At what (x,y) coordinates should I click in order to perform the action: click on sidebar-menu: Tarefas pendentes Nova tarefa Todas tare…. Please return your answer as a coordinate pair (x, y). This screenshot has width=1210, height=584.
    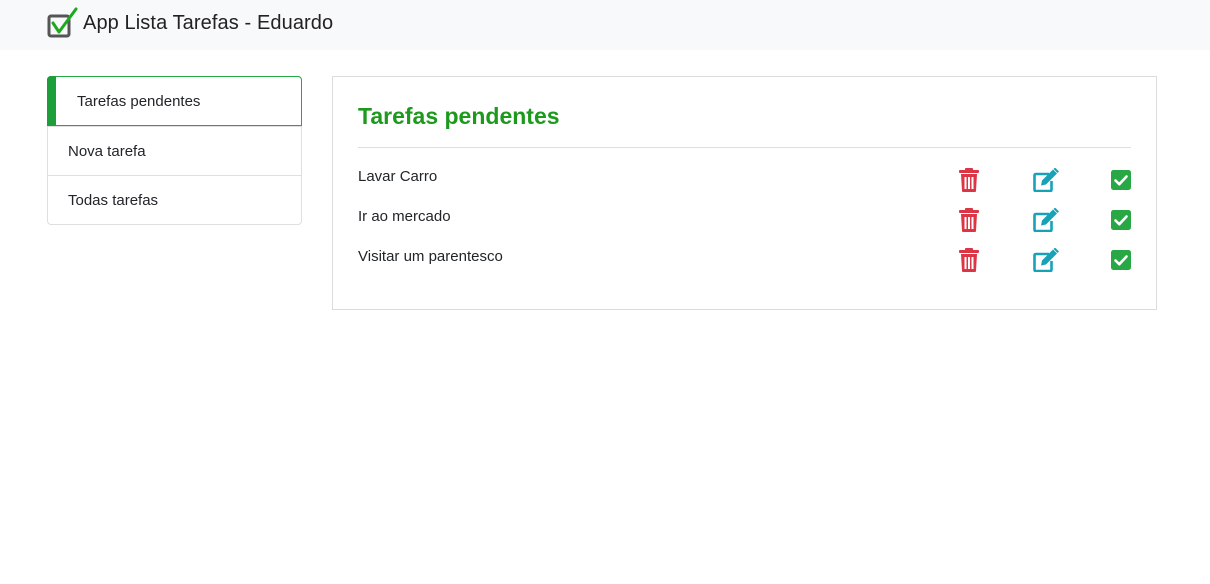
    Looking at the image, I should click on (174, 150).